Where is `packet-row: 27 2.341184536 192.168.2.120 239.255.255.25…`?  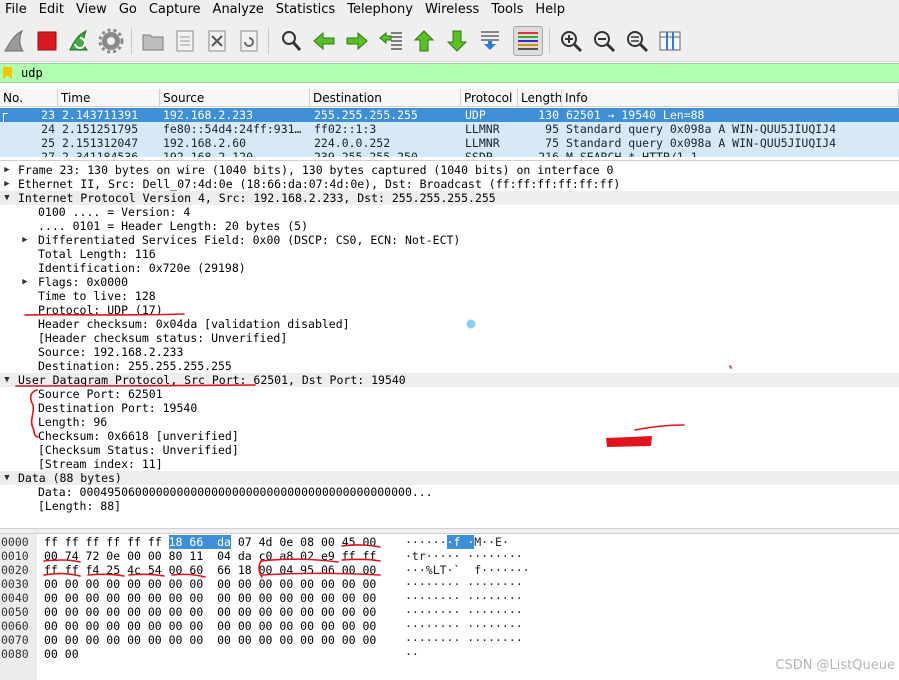 packet-row: 27 2.341184536 192.168.2.120 239.255.255.25… is located at coordinates (449, 153).